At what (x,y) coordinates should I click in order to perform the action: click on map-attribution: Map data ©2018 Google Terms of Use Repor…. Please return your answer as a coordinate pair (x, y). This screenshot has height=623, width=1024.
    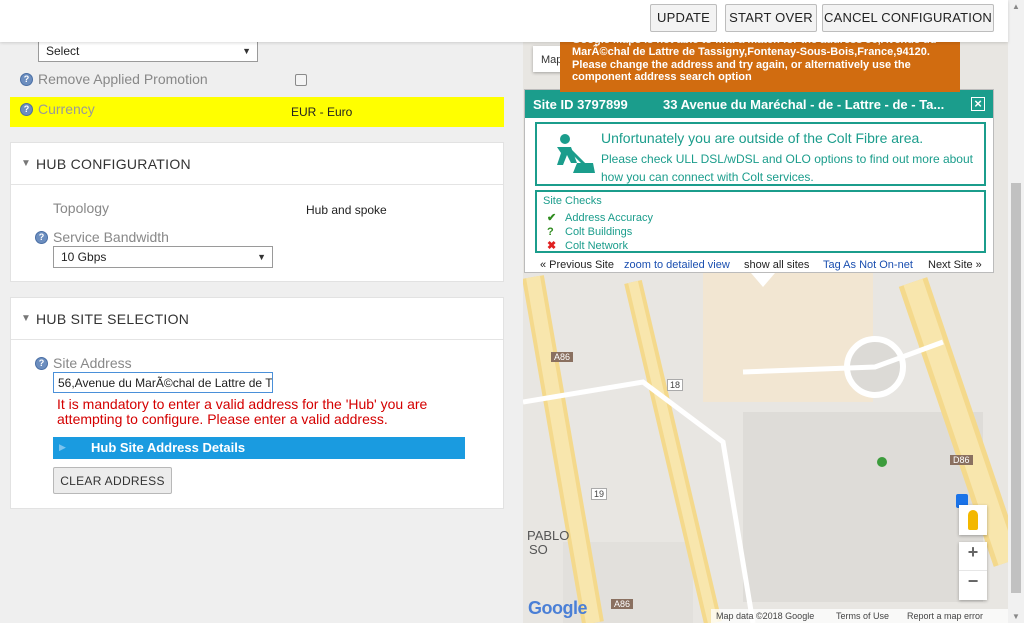
    Looking at the image, I should click on (859, 616).